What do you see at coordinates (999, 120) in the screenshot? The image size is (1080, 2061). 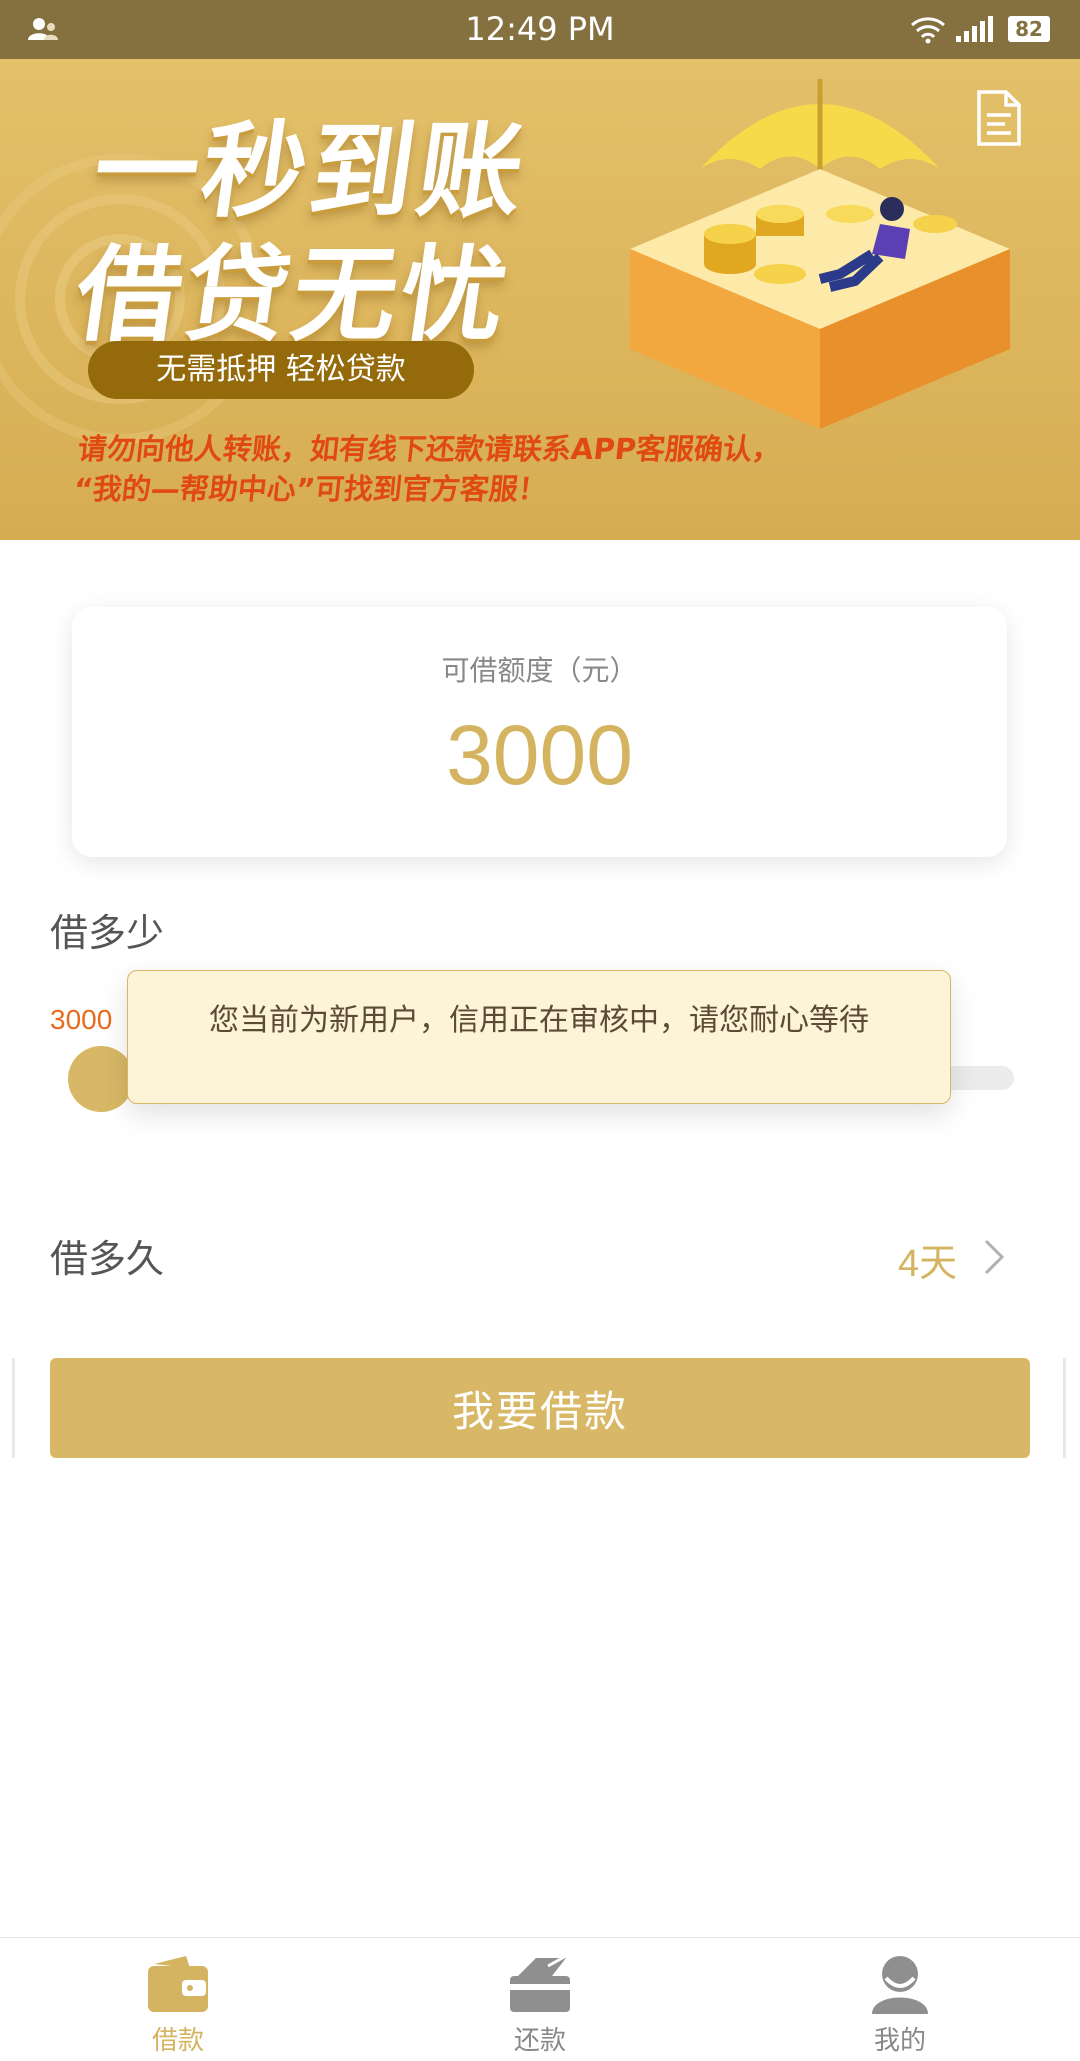 I see `document-icon` at bounding box center [999, 120].